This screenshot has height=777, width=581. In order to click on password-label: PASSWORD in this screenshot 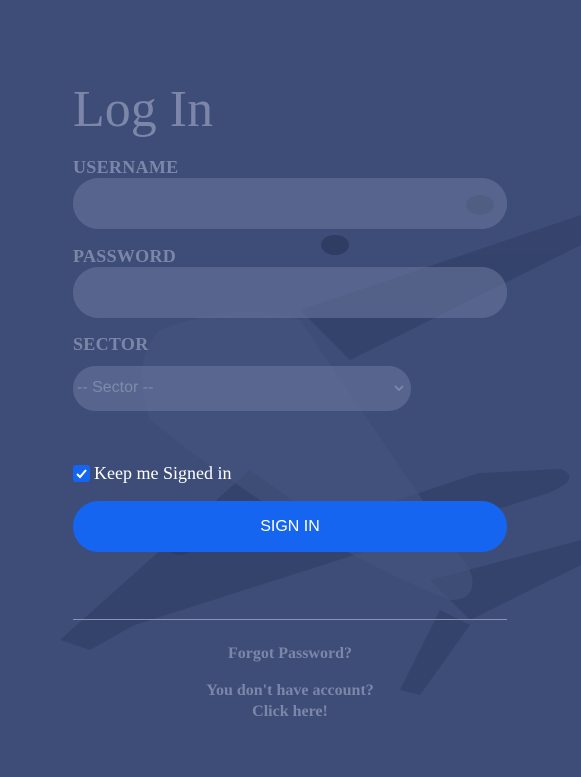, I will do `click(125, 256)`.